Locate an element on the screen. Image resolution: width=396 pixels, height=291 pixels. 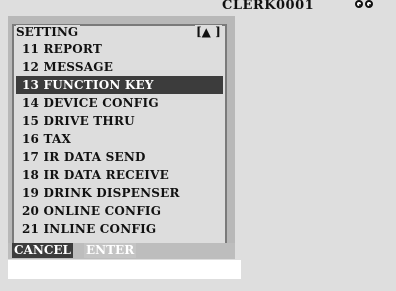
menu-item-message: 12 MESSAGE is located at coordinates (119, 67).